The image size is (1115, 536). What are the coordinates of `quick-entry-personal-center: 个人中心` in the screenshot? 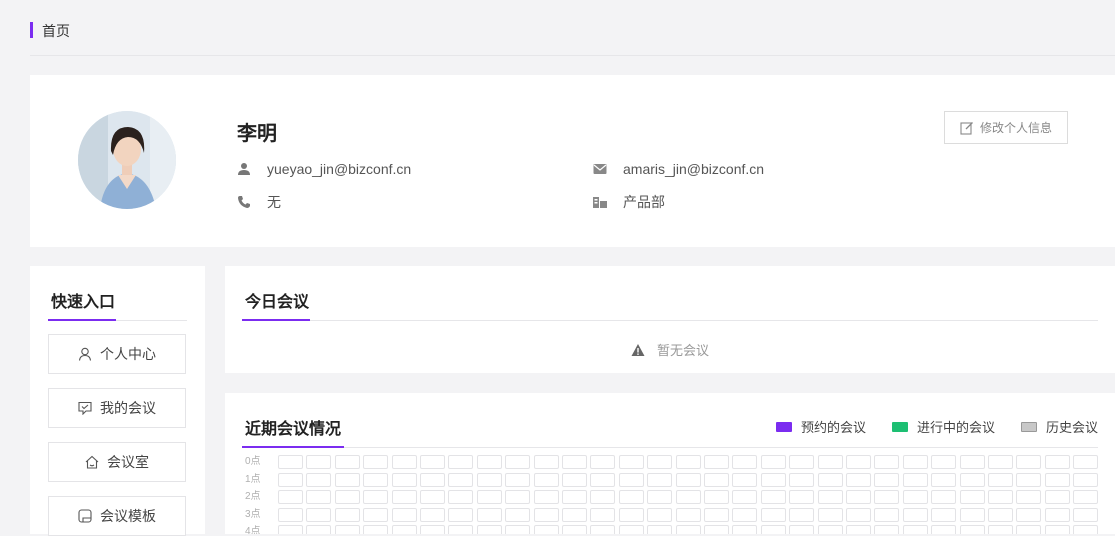 It's located at (117, 354).